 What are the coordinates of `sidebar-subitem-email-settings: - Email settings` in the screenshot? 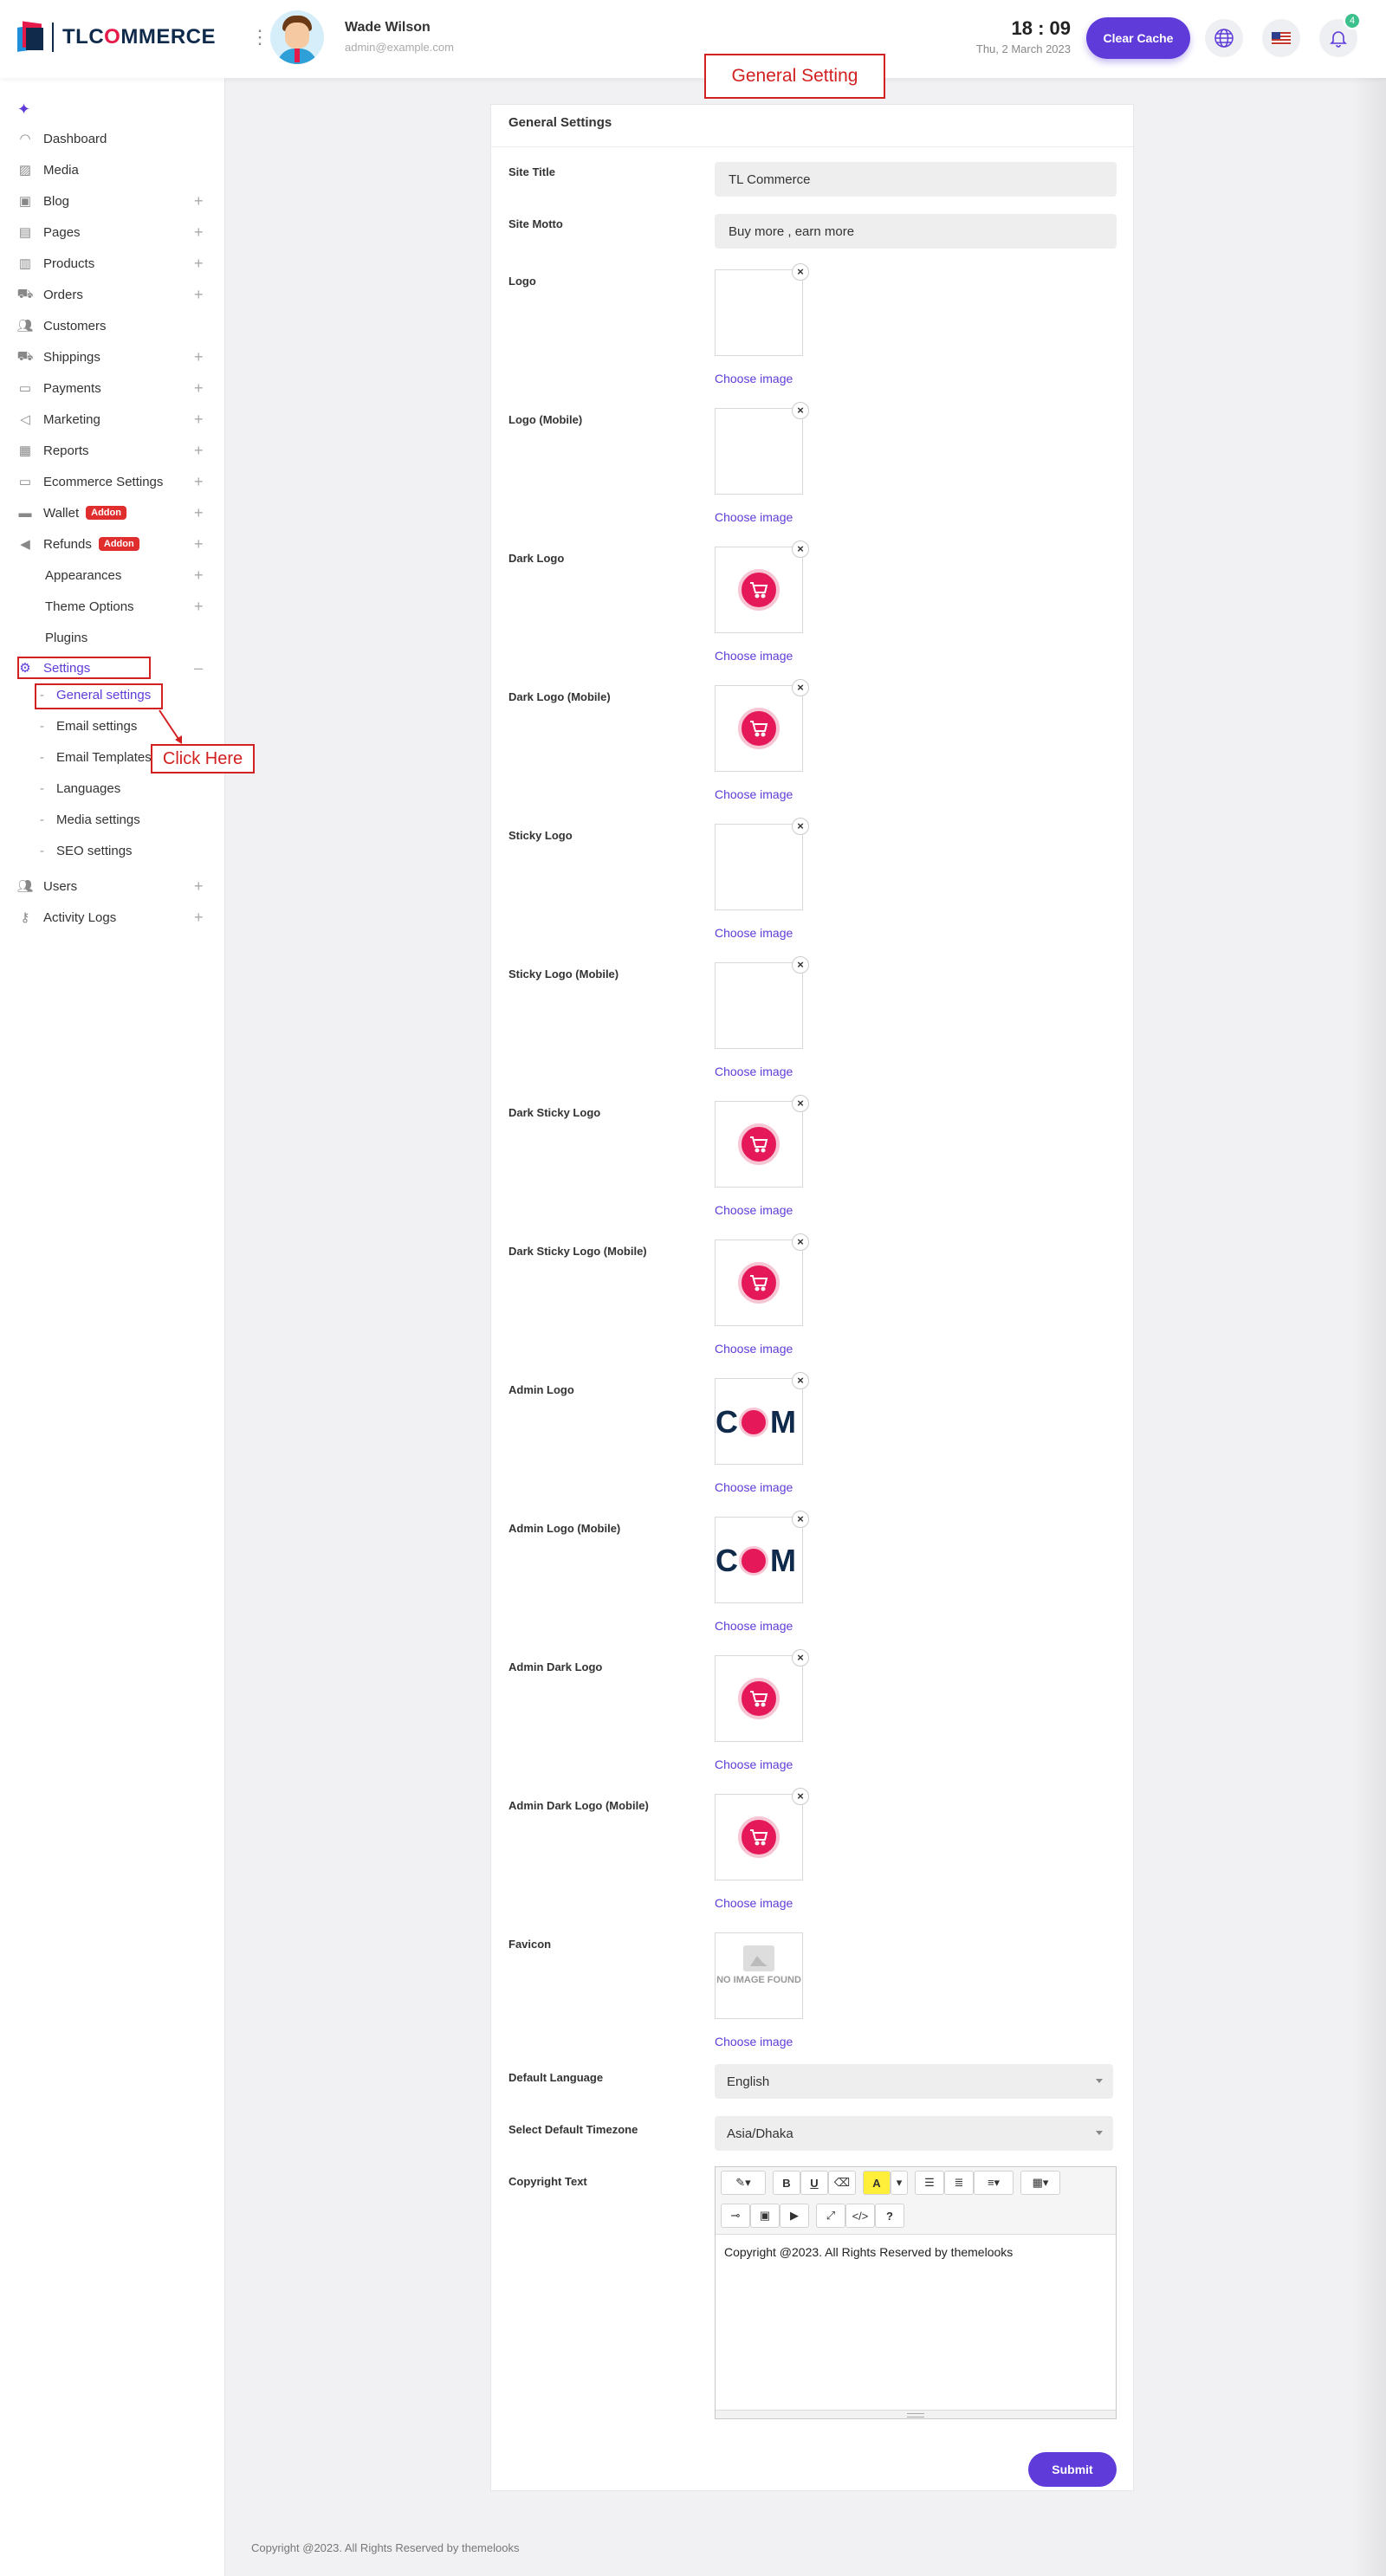 It's located at (88, 726).